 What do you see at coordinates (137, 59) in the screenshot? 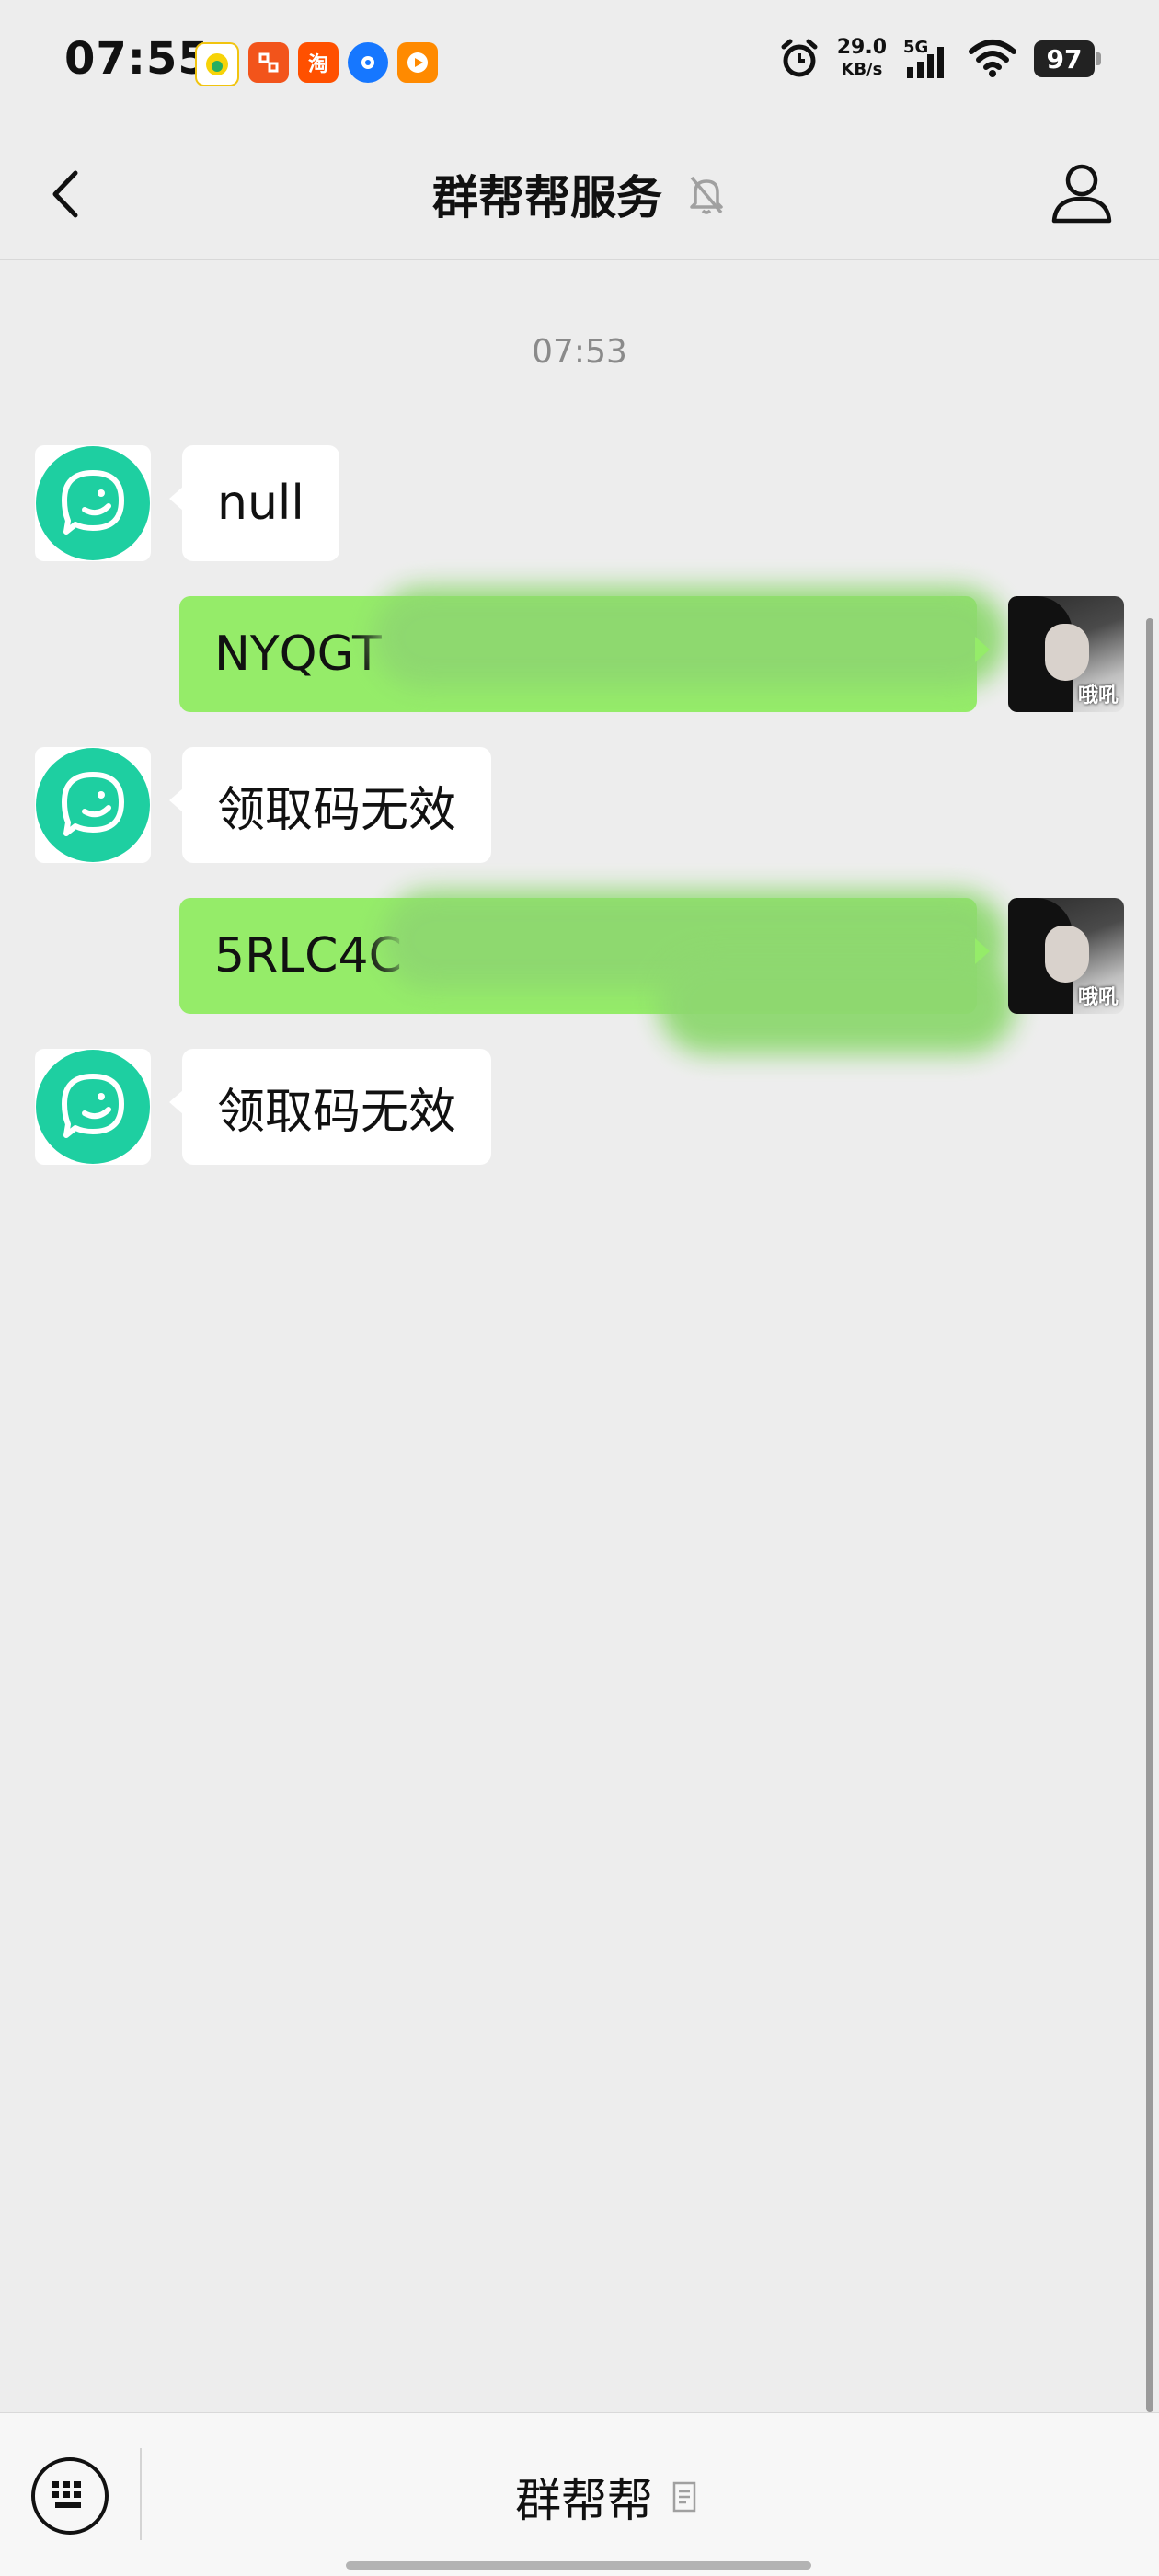
I see `status-time: 07:55` at bounding box center [137, 59].